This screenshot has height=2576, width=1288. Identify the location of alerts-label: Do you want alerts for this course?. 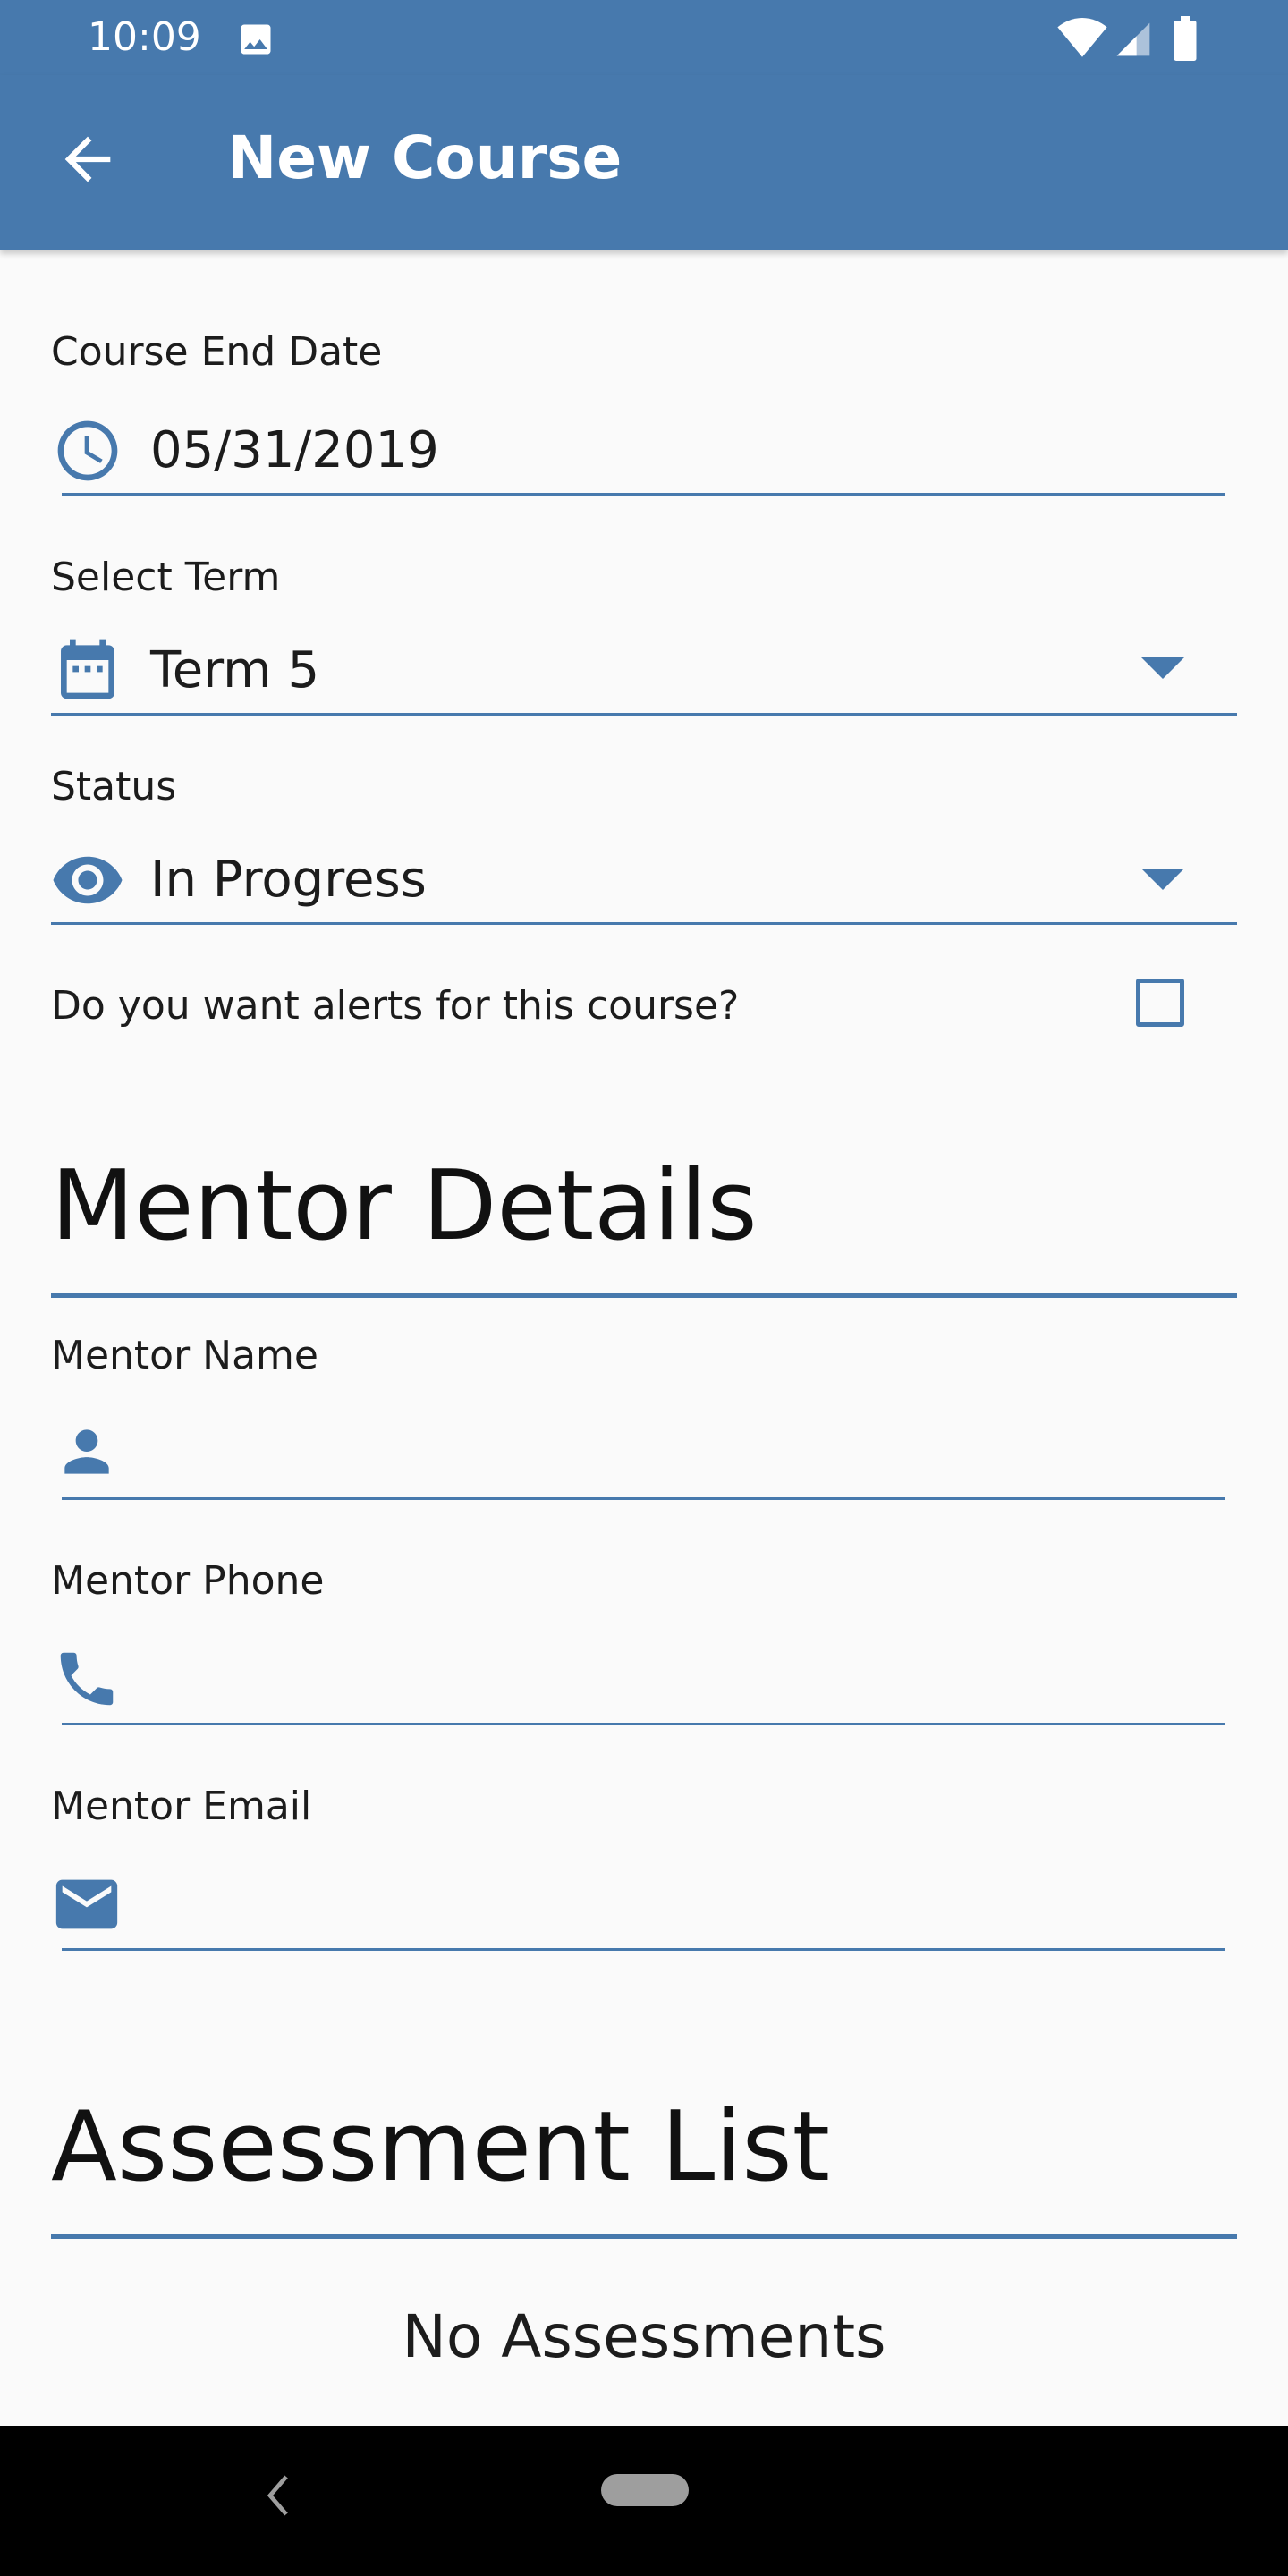
(395, 1006).